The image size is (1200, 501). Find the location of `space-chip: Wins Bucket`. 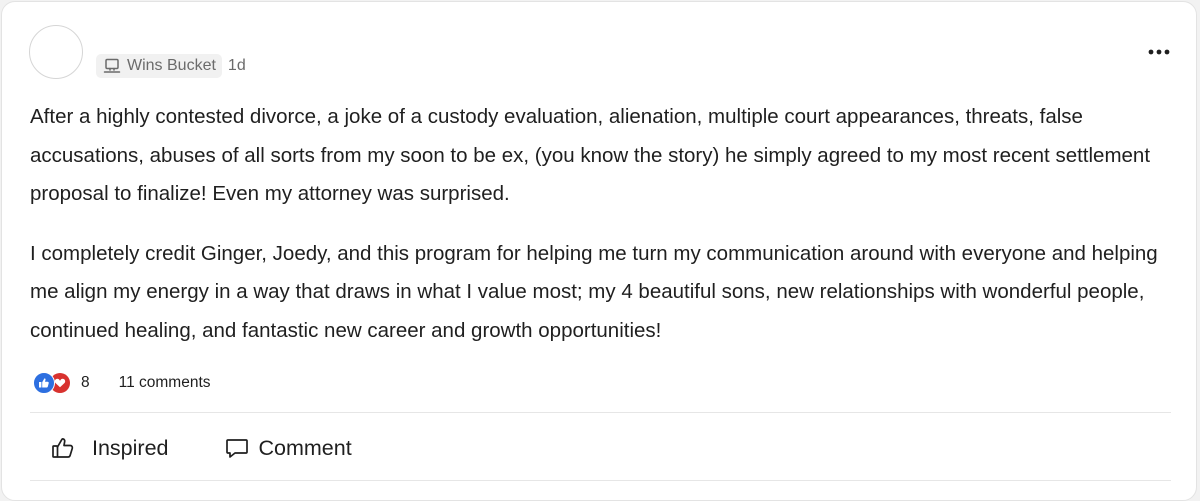

space-chip: Wins Bucket is located at coordinates (159, 66).